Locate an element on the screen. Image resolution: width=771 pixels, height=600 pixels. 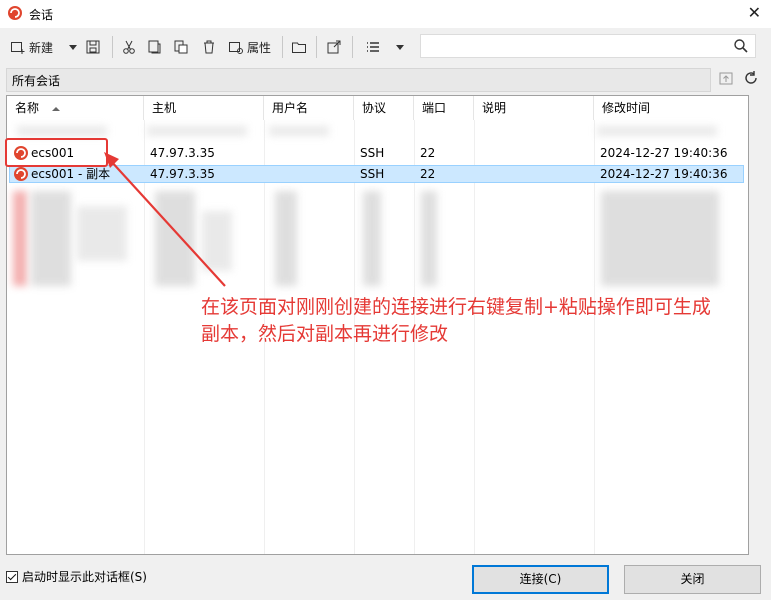
search-input is located at coordinates (588, 46).